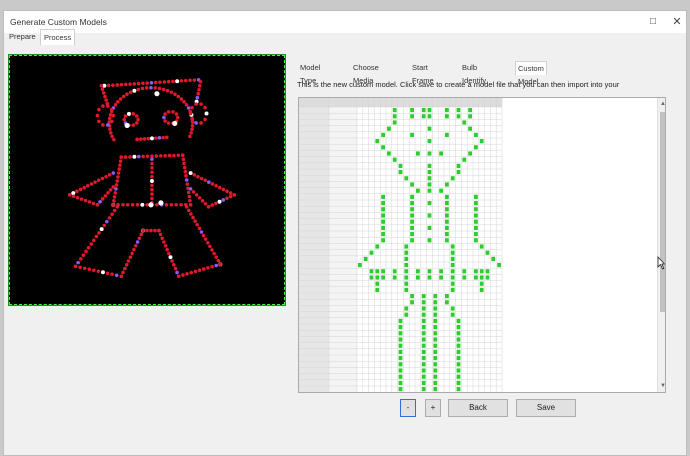 The height and width of the screenshot is (456, 690). Describe the element at coordinates (366, 73) in the screenshot. I see `tab-choose-media: Choose Media` at that location.